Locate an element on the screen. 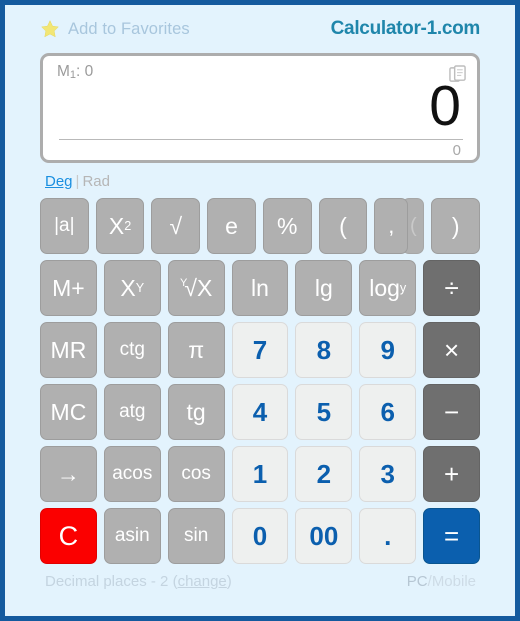  angle-mode-rad: Rad is located at coordinates (96, 181).